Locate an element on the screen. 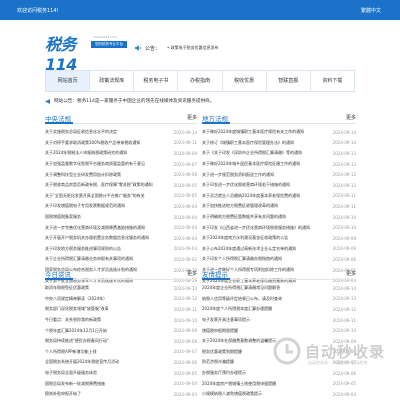 This screenshot has height=400, width=400. article-link: 关于对停手要求取消政策100%税收产品带来税收通知 is located at coordinates (107, 143).